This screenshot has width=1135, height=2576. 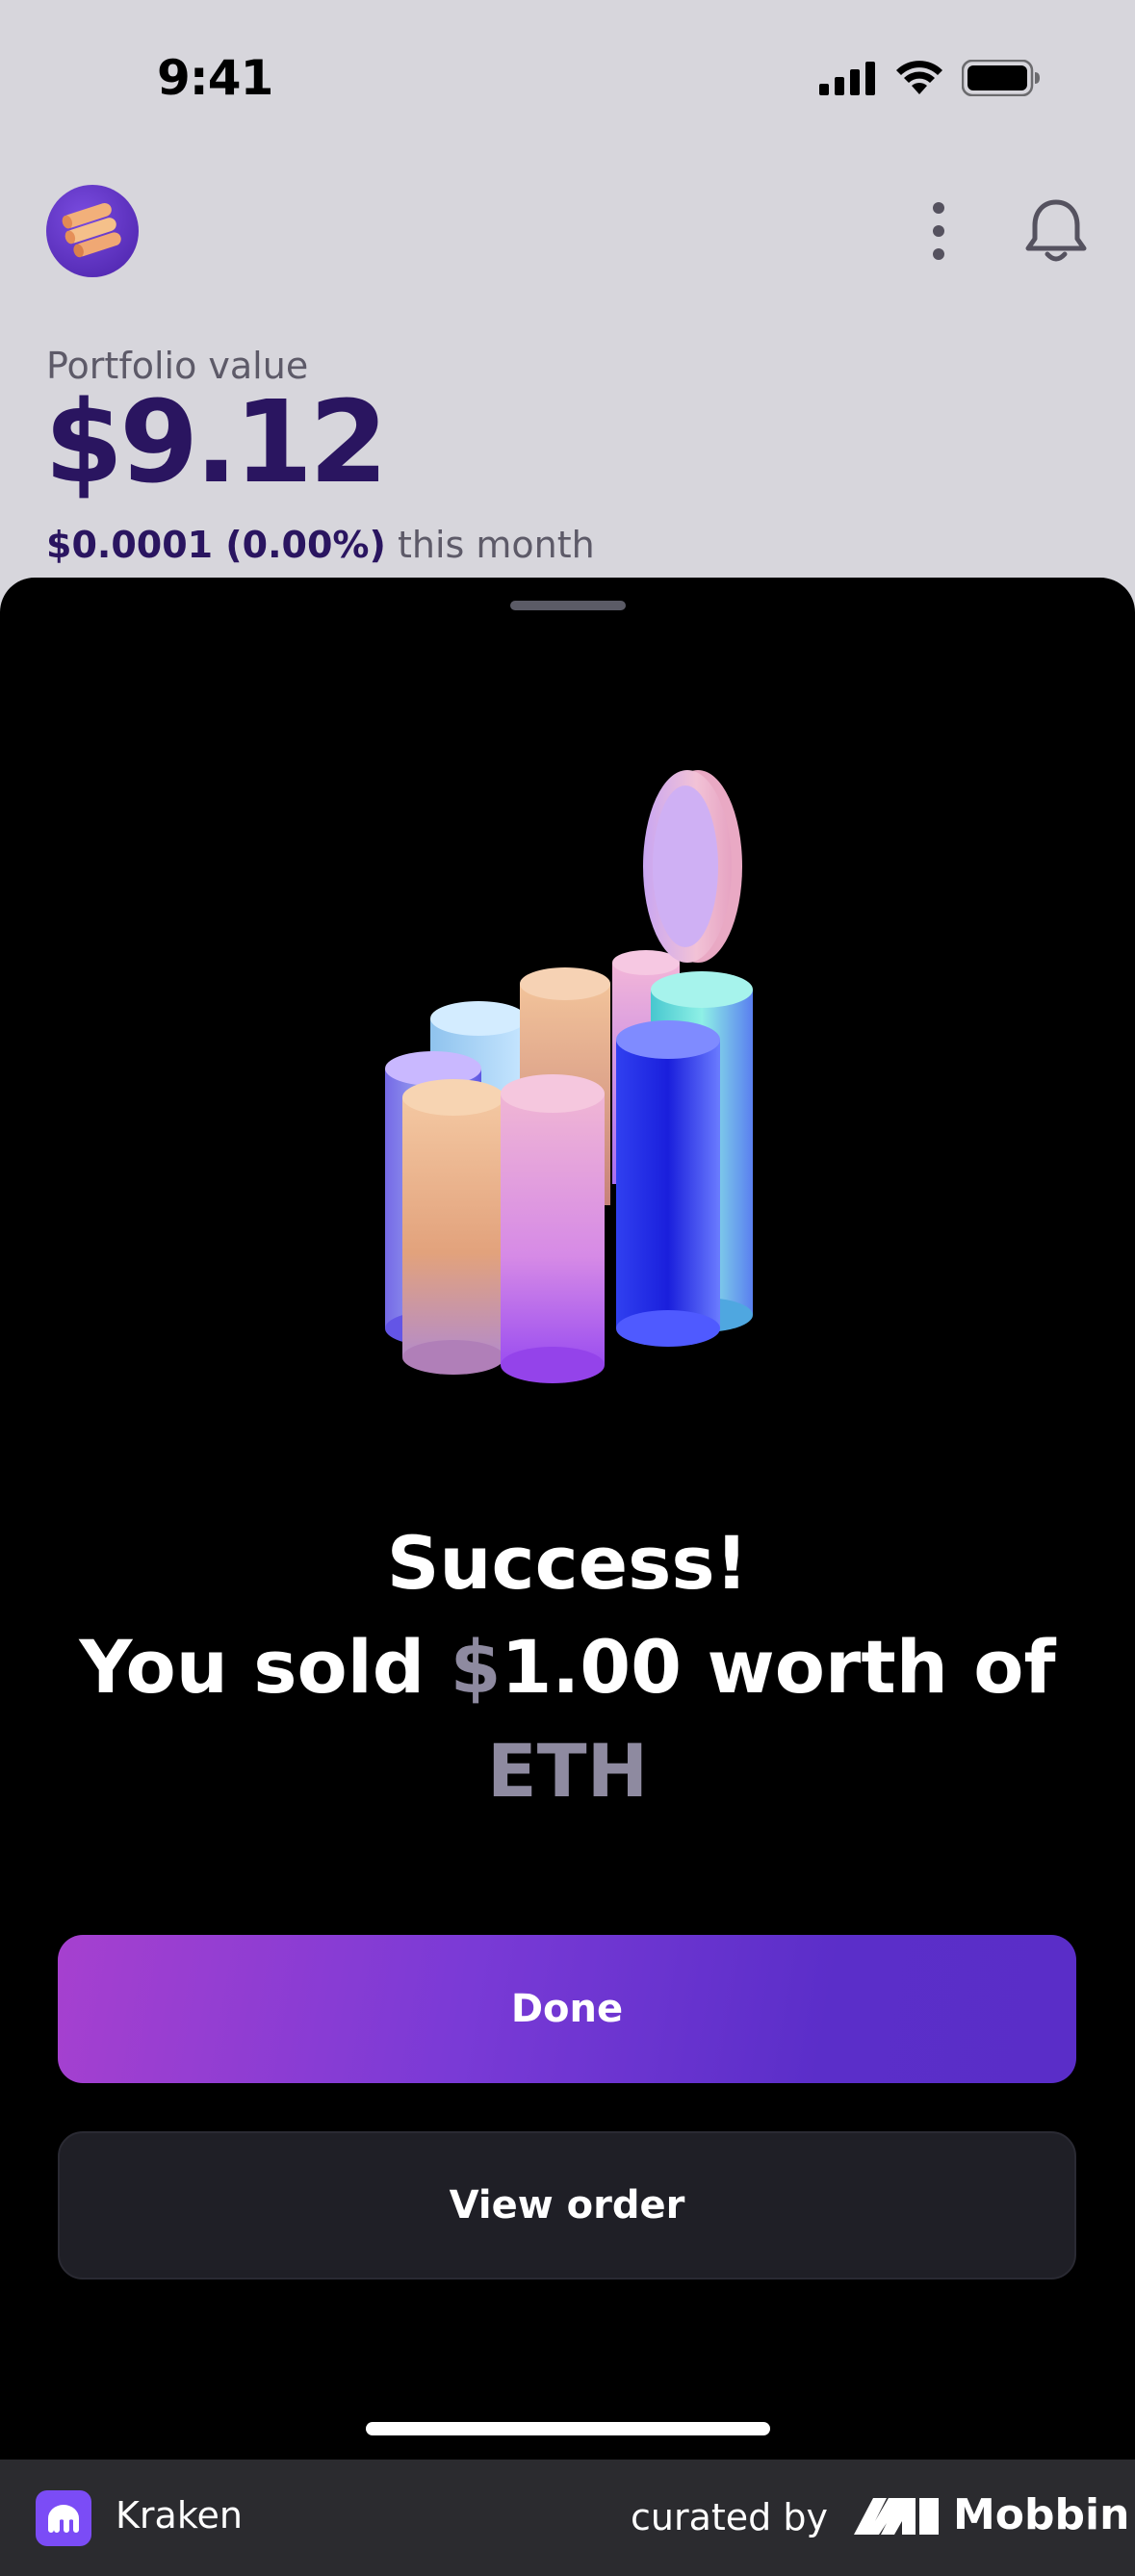 I want to click on mobbin-brand: Mobbin, so click(x=1041, y=2514).